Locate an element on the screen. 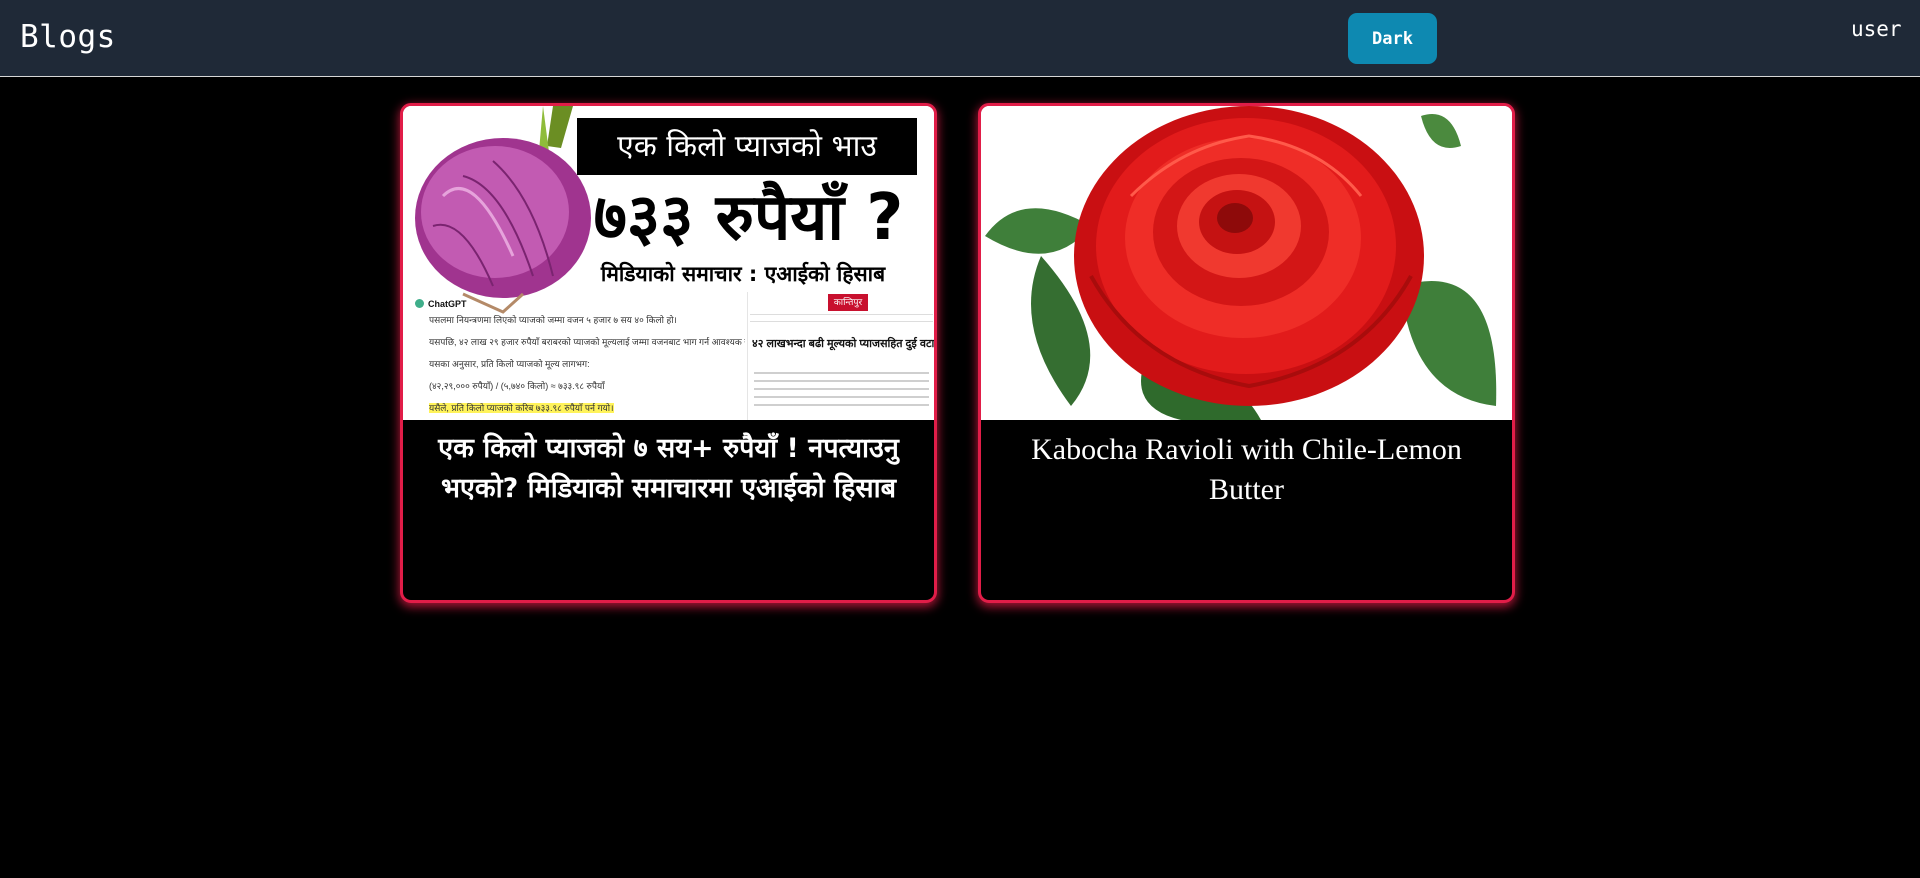  news-nav-bar is located at coordinates (841, 318).